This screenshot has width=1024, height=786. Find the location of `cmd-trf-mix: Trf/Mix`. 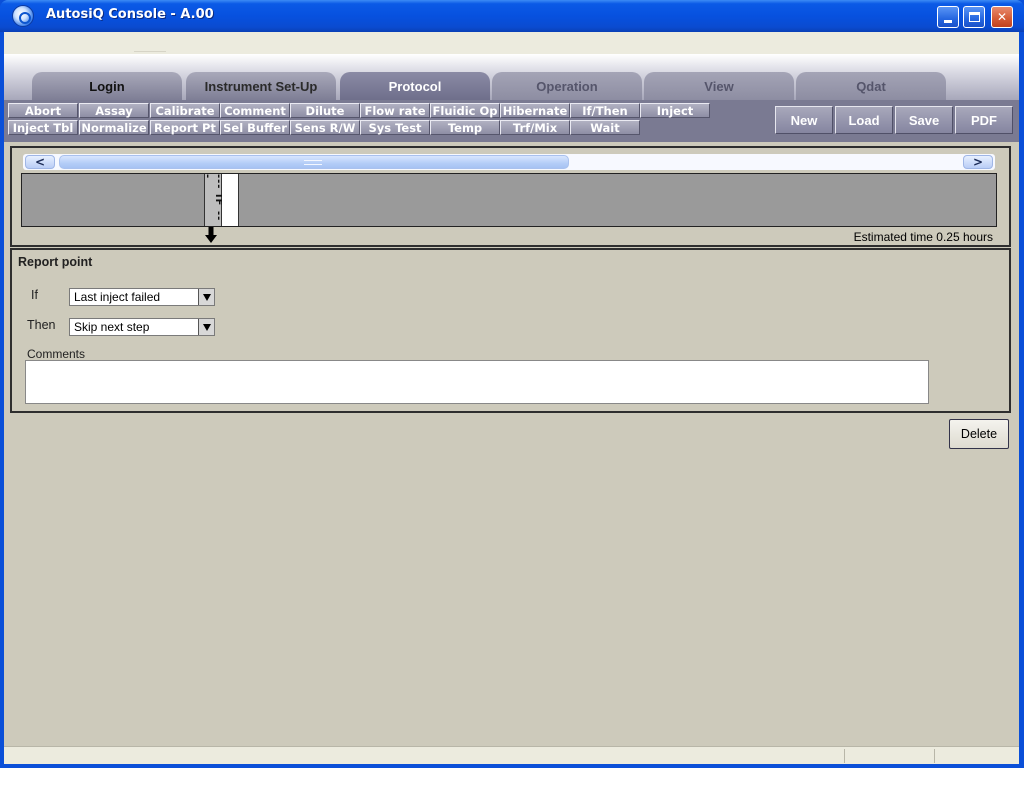

cmd-trf-mix: Trf/Mix is located at coordinates (535, 127).